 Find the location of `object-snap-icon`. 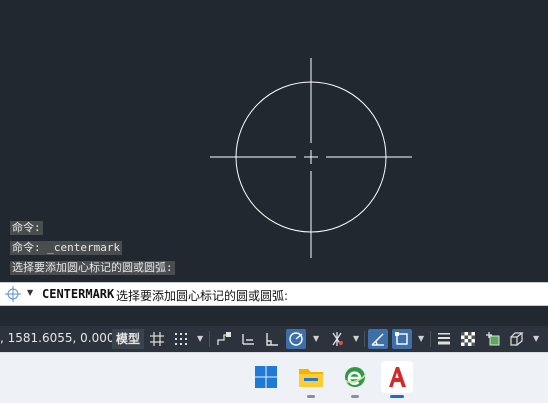

object-snap-icon is located at coordinates (402, 339).